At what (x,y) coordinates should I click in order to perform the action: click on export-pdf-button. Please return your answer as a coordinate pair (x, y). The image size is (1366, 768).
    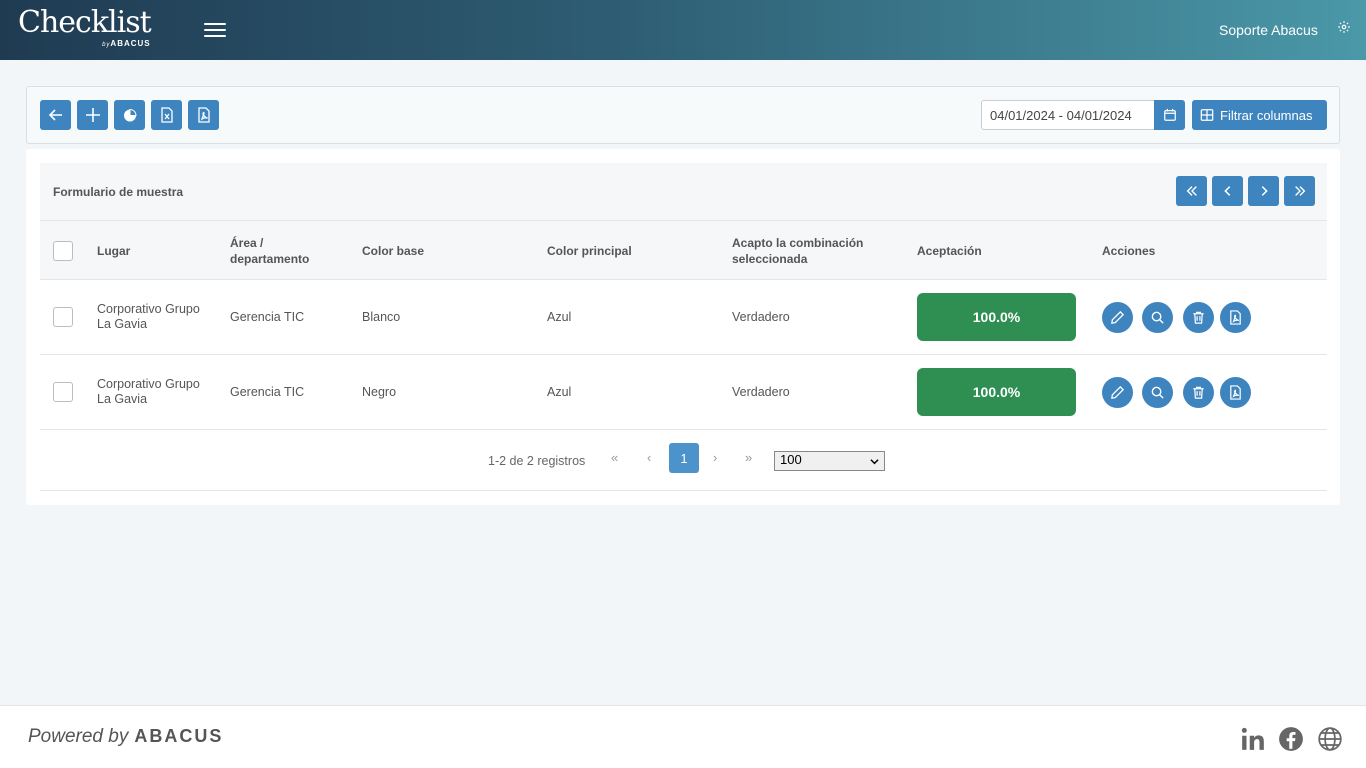
    Looking at the image, I should click on (203, 115).